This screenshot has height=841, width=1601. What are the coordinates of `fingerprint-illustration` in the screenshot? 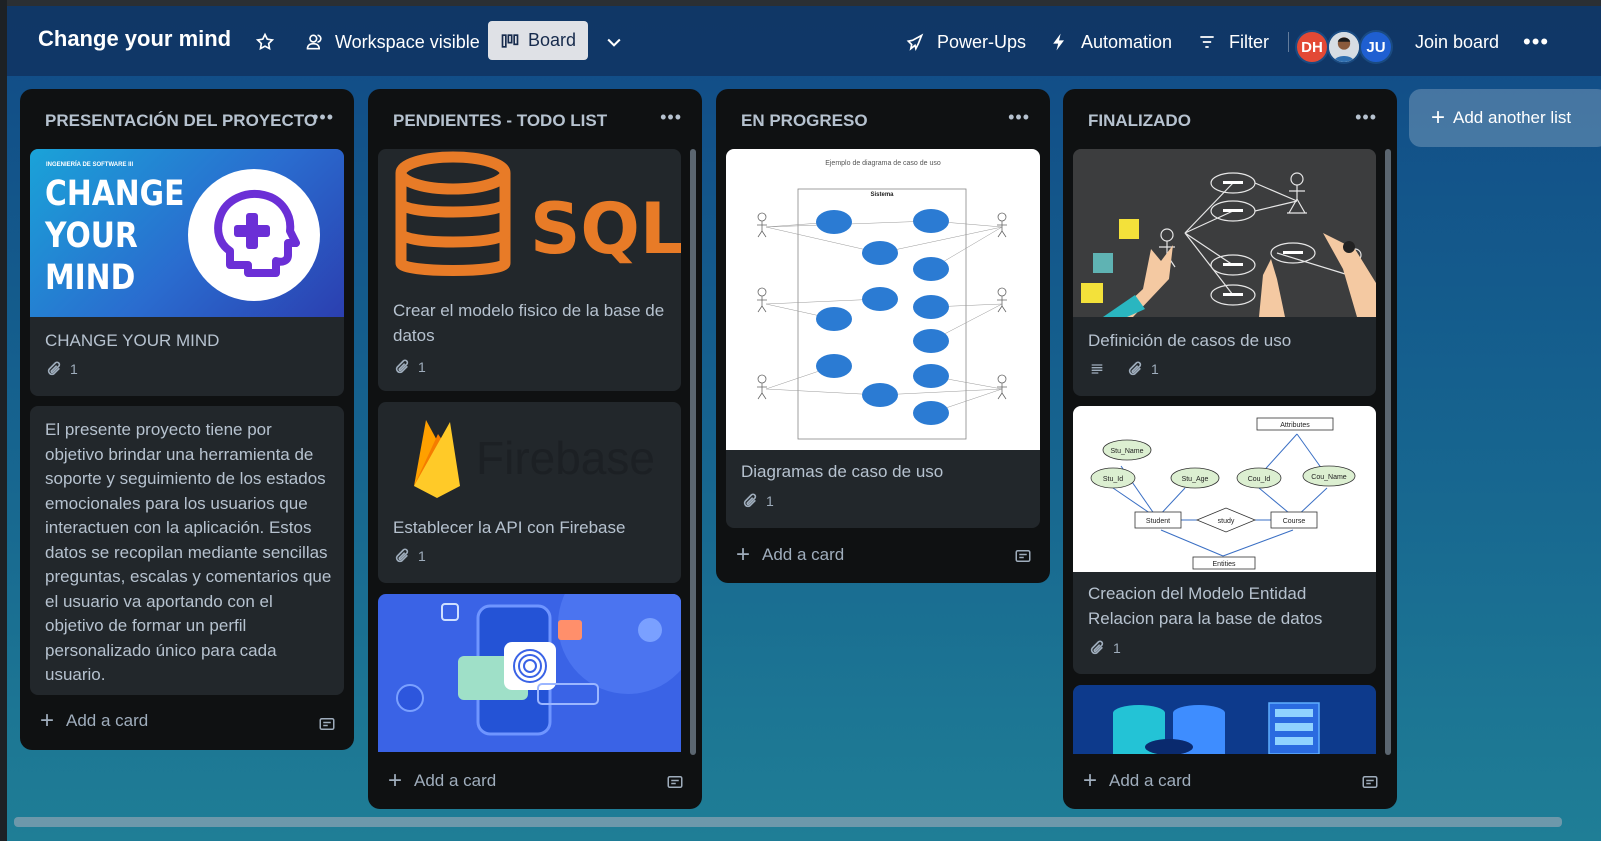 It's located at (529, 673).